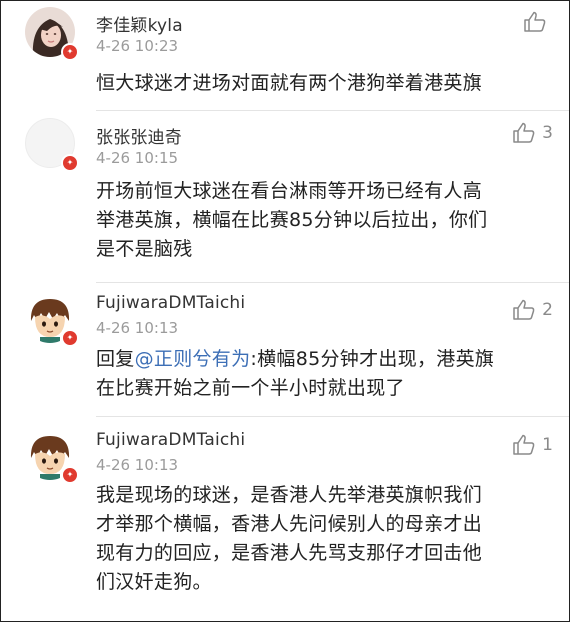  I want to click on comment-text: 回复@正则兮有为:横幅85分钟才出现，港英旗 在比赛开始之前一个半小时就出现了, so click(323, 374).